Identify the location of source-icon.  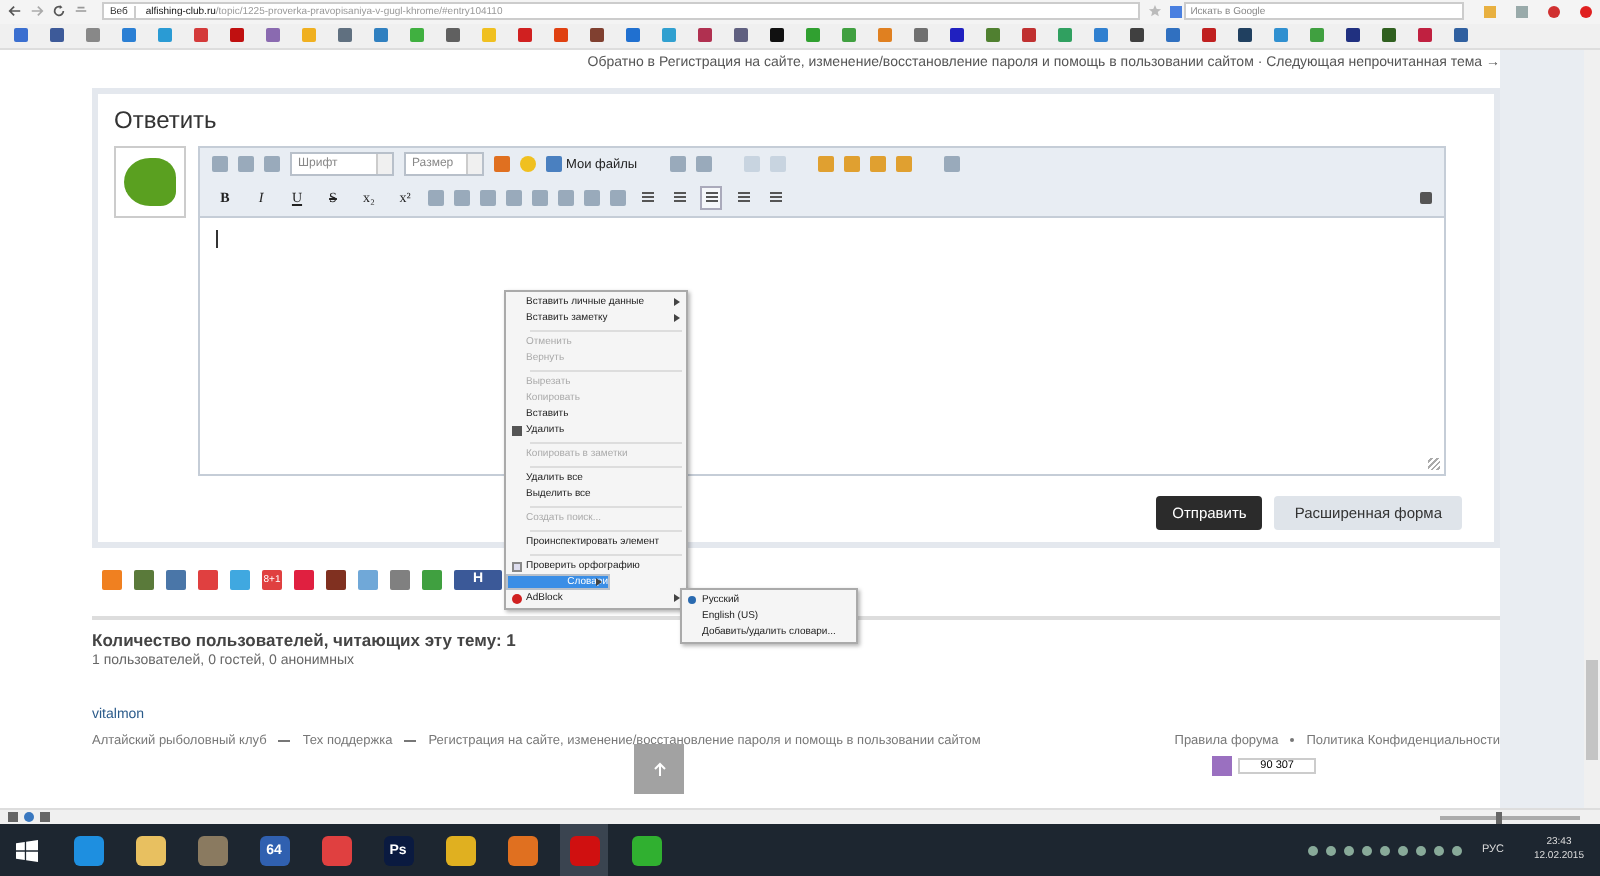
(220, 164).